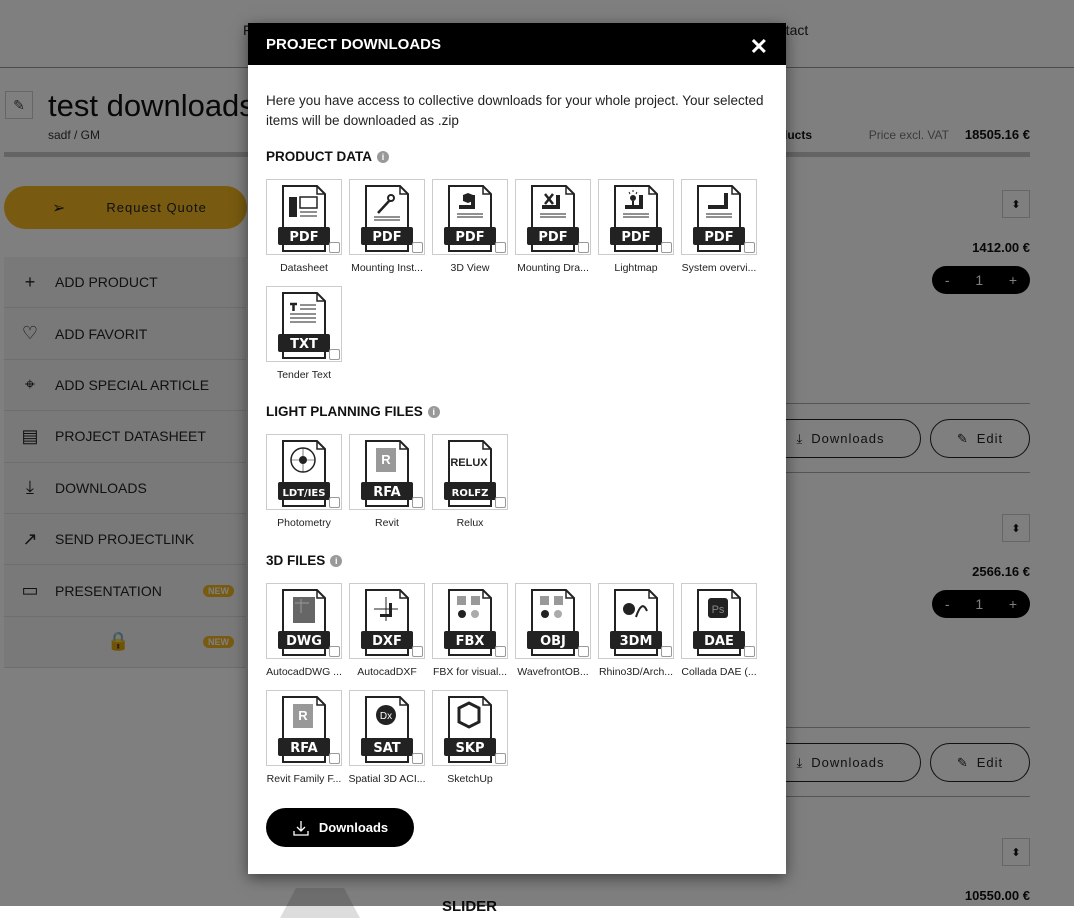 Image resolution: width=1074 pixels, height=918 pixels. I want to click on text-file-icon: TXT, so click(304, 325).